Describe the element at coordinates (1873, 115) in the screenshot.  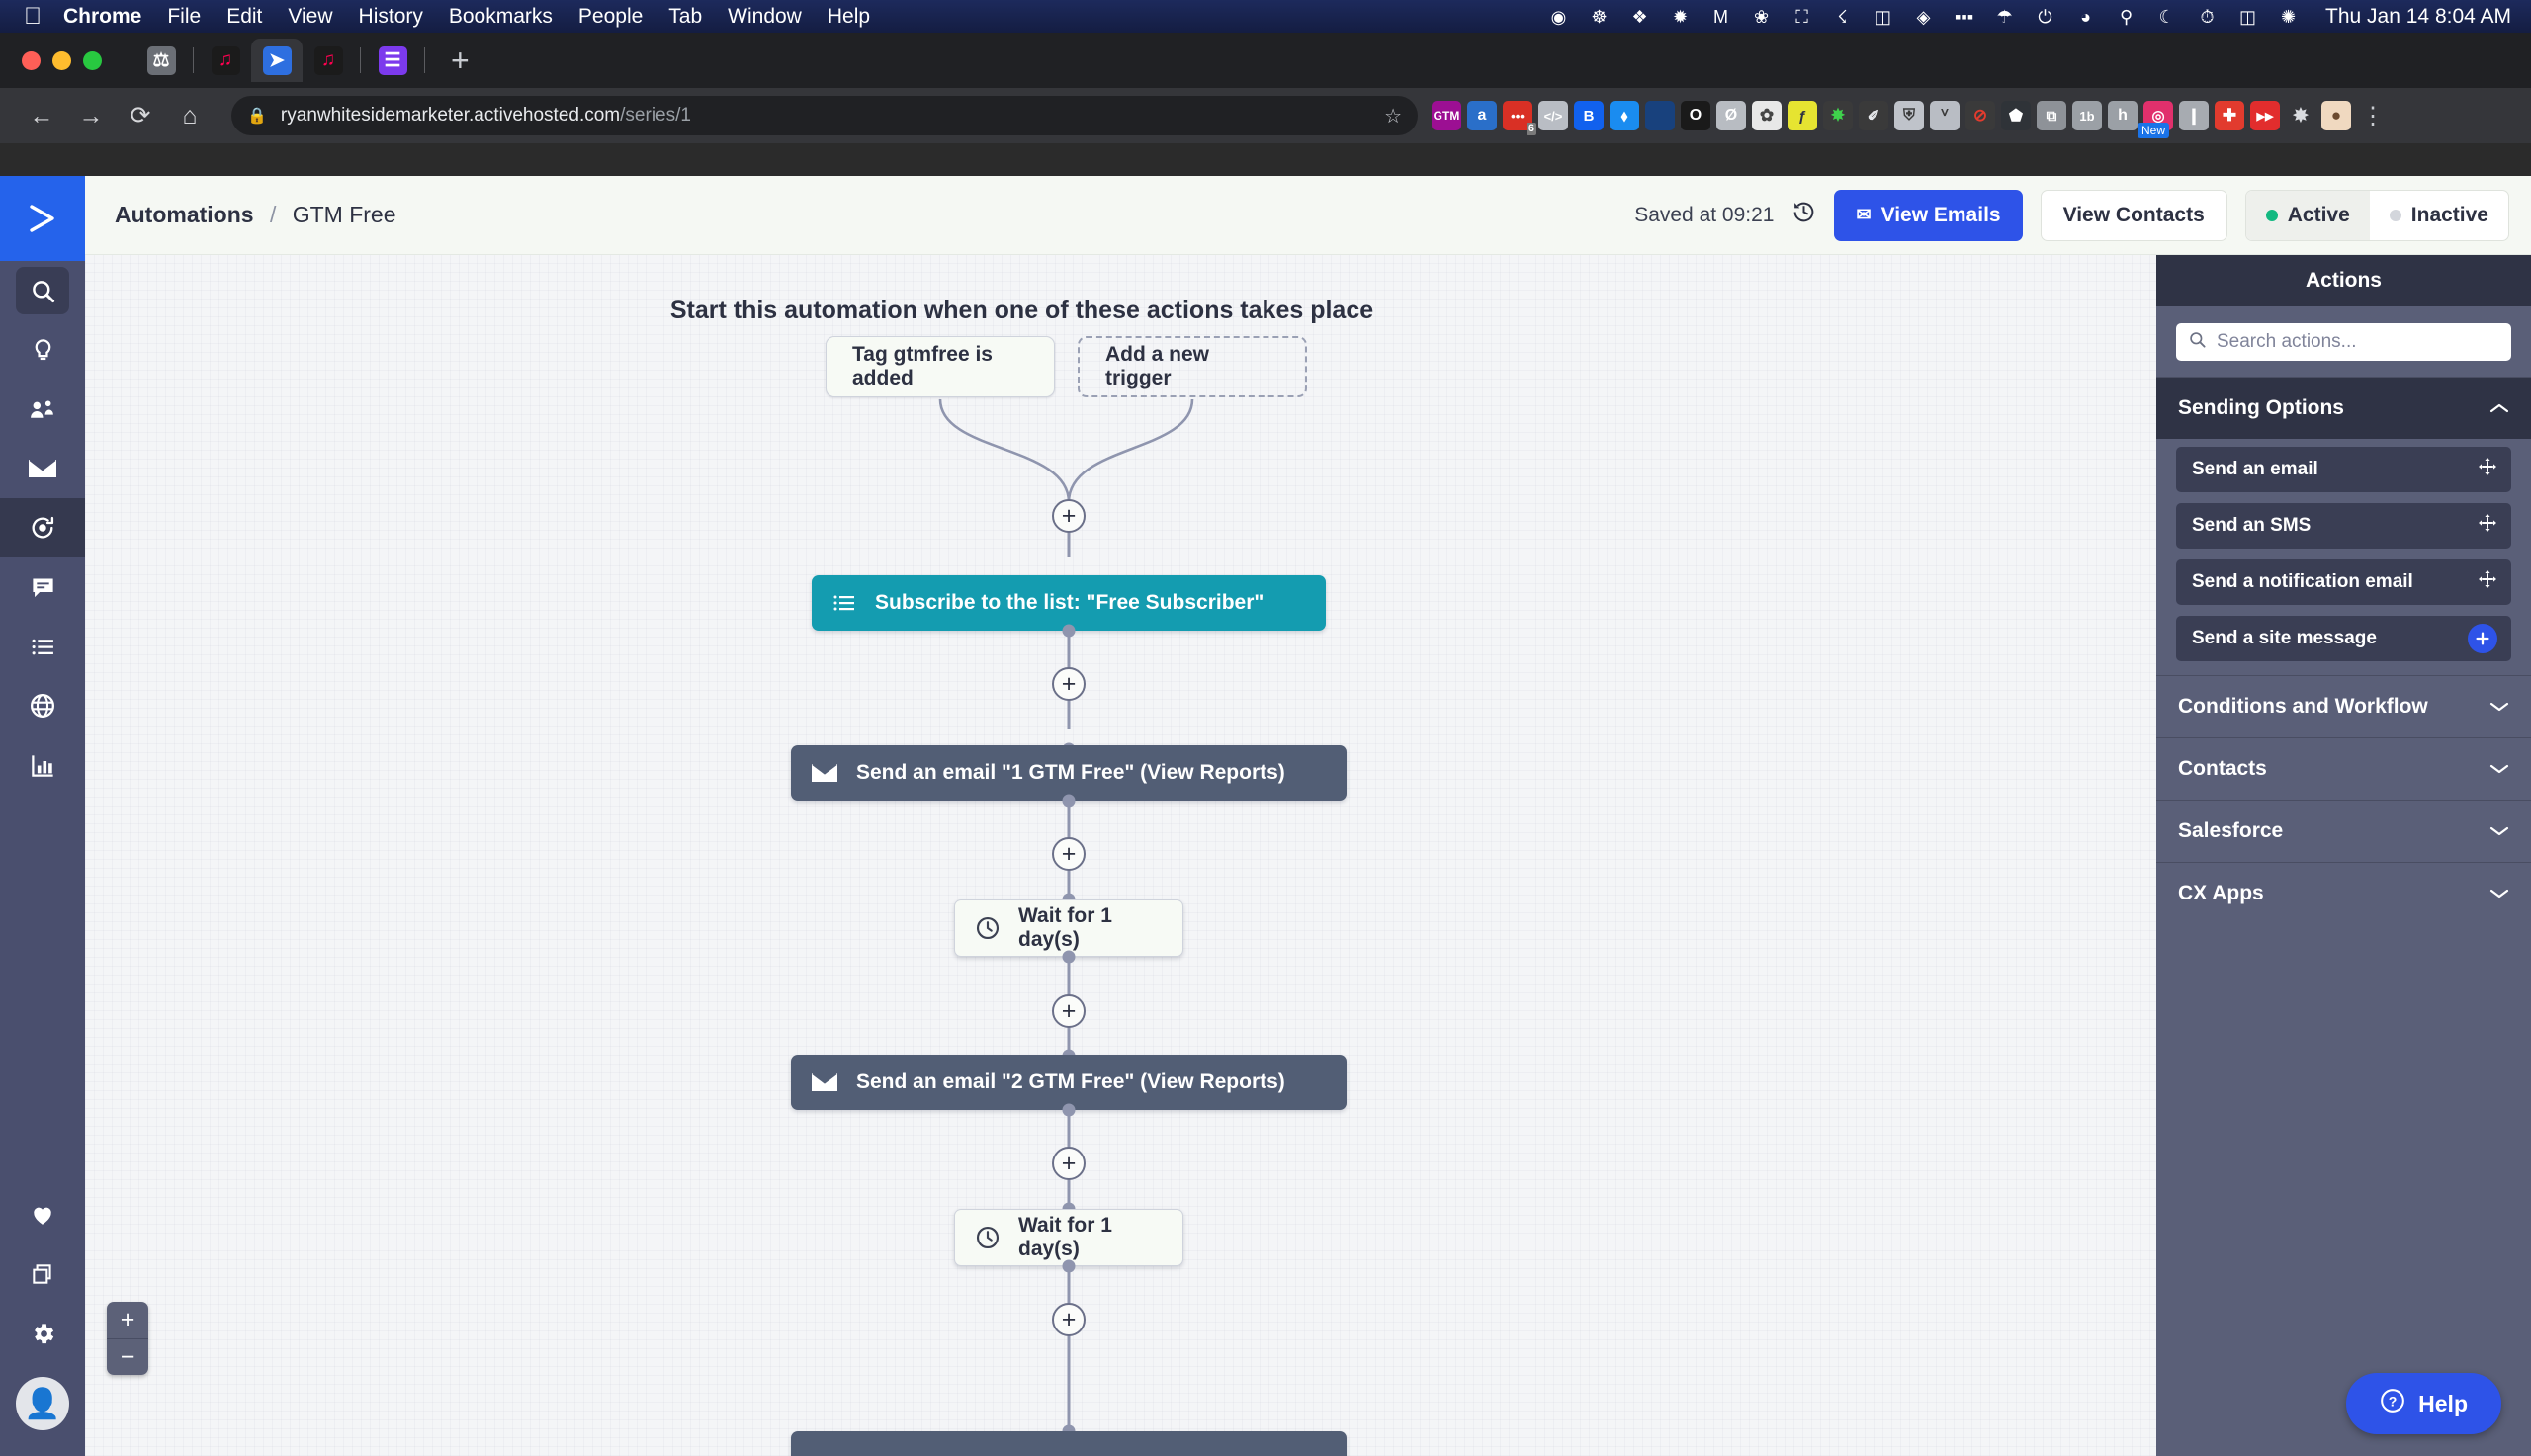
I see `pen-extension: ✐` at that location.